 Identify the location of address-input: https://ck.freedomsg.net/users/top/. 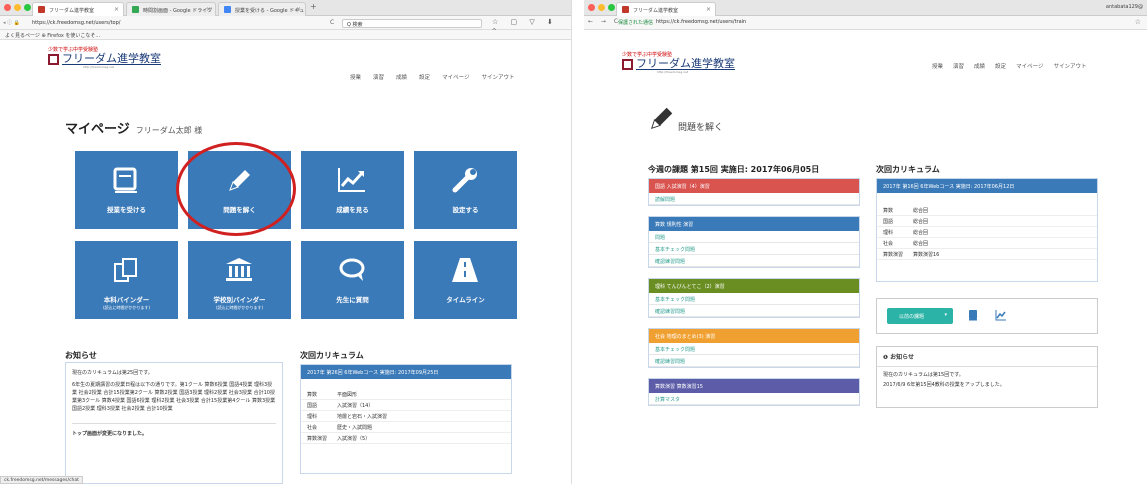
(178, 23).